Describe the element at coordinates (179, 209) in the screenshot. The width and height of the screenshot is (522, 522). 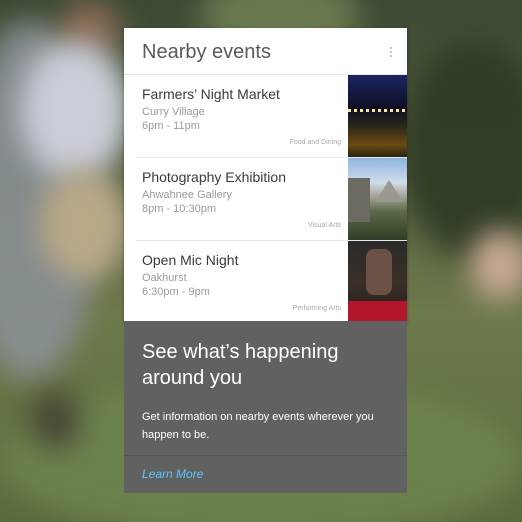
I see `event-time: 8pm - 10:30pm` at that location.